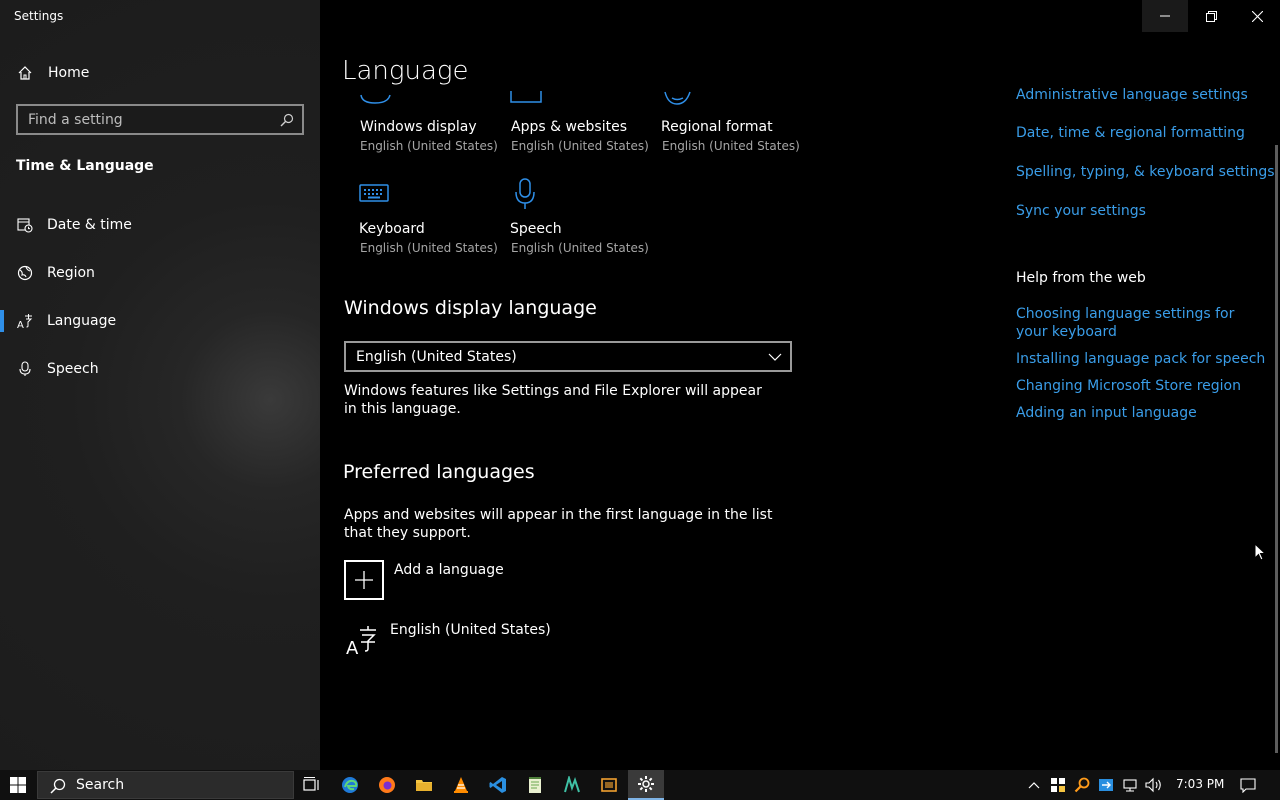 This screenshot has width=1280, height=800. I want to click on app-icon, so click(572, 785).